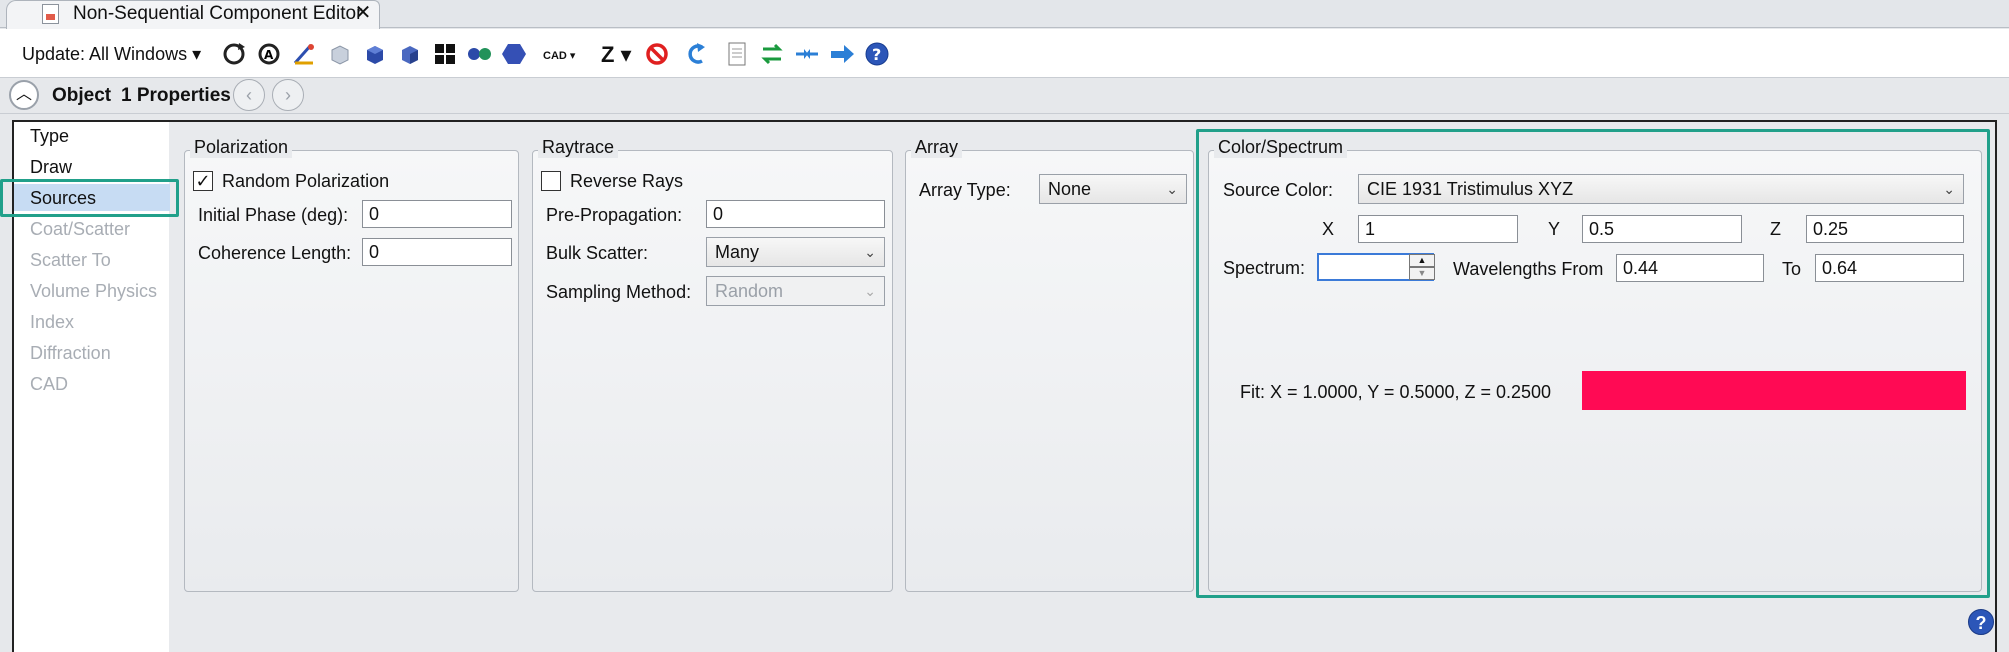 The image size is (2009, 652). What do you see at coordinates (24, 95) in the screenshot?
I see `collapse-chevron-icon: ︿` at bounding box center [24, 95].